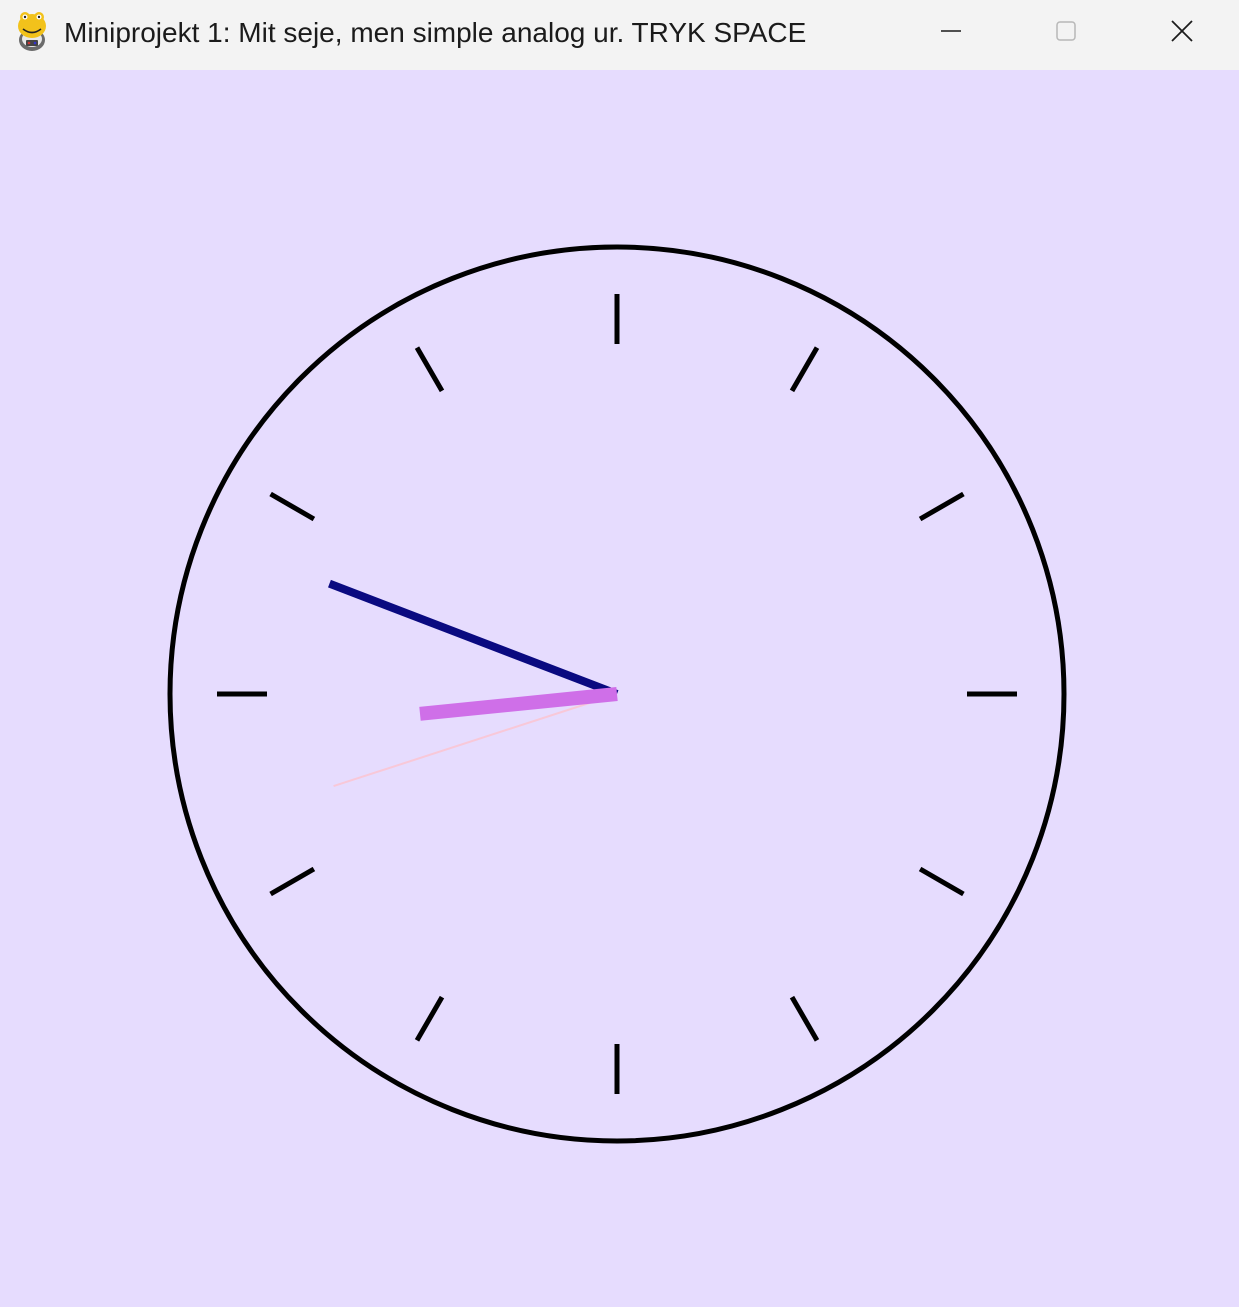 The height and width of the screenshot is (1307, 1239). I want to click on close-button, so click(1181, 31).